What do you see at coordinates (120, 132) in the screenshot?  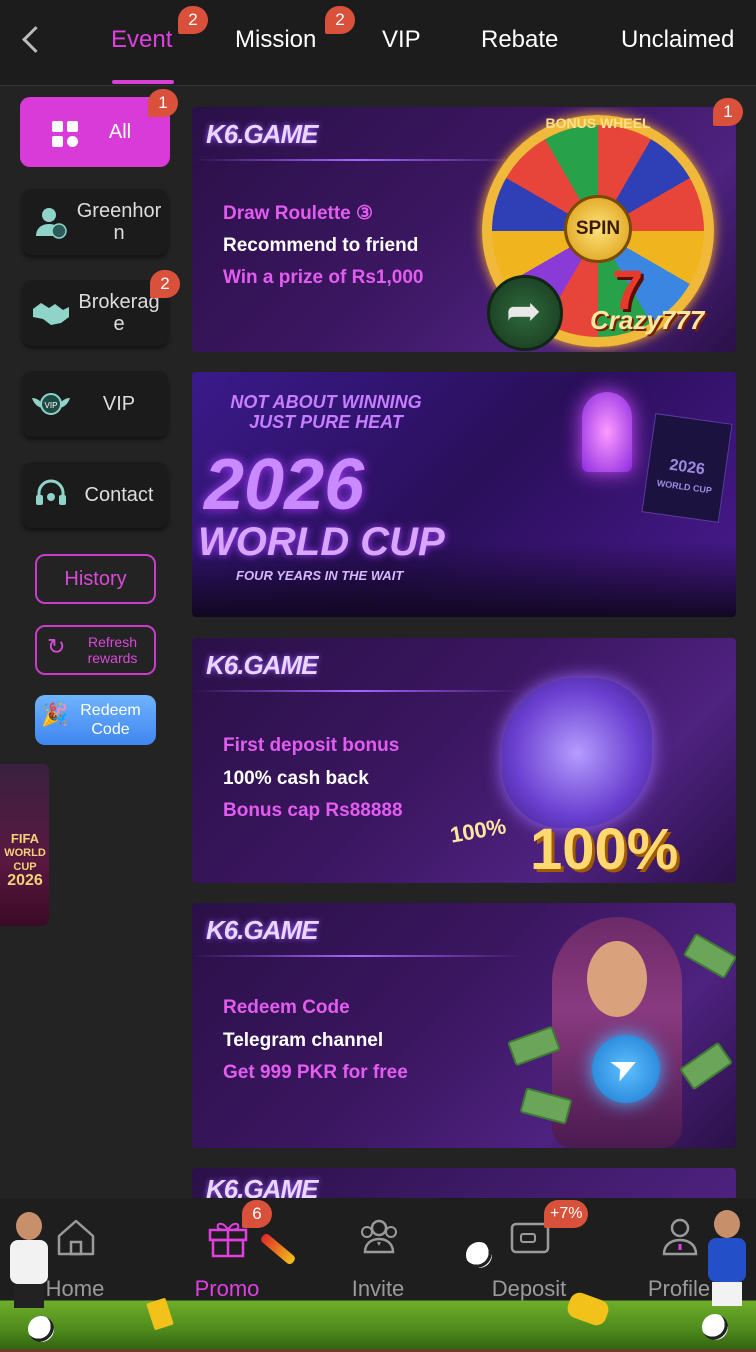 I see `sidebar-item-label: All` at bounding box center [120, 132].